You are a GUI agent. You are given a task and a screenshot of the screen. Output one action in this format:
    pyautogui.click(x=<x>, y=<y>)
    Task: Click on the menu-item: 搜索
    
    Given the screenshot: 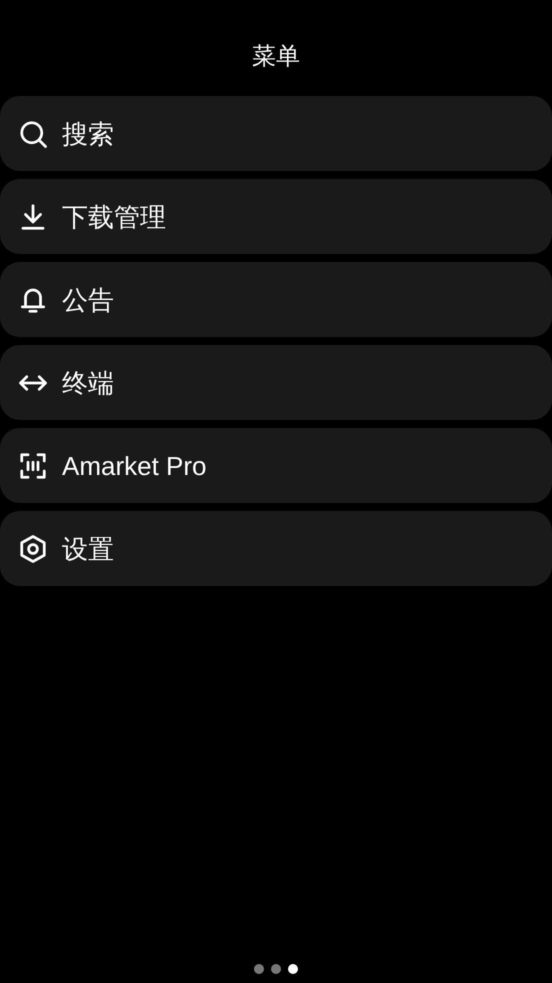 What is the action you would take?
    pyautogui.click(x=276, y=133)
    